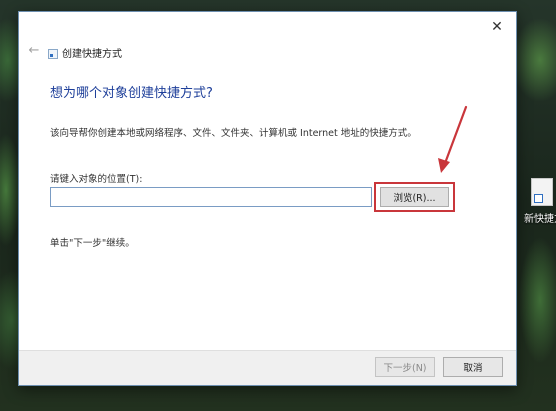  I want to click on window-title: 创建快捷方式, so click(92, 54).